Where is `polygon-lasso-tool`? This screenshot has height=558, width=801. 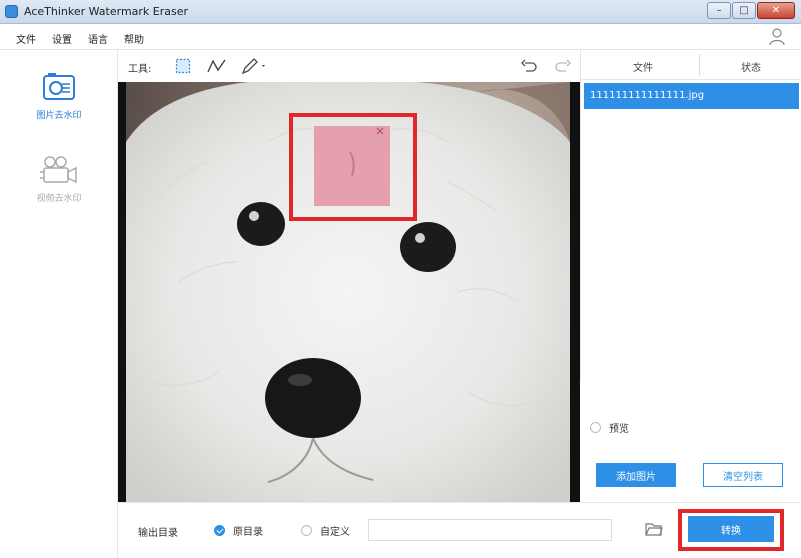 polygon-lasso-tool is located at coordinates (217, 66).